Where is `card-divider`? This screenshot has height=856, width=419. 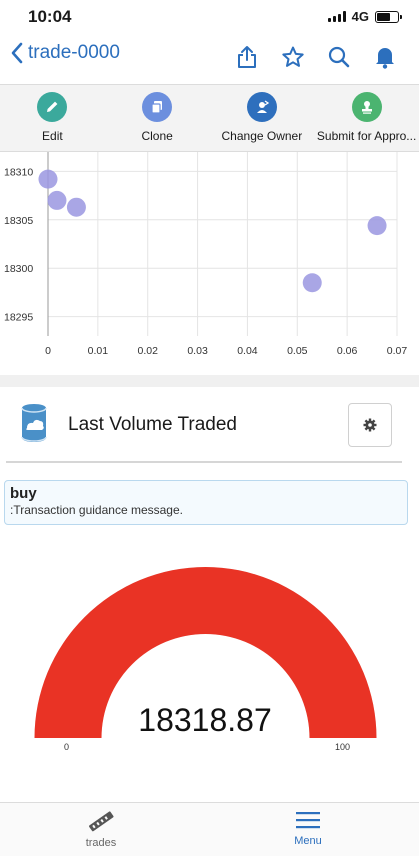
card-divider is located at coordinates (204, 462).